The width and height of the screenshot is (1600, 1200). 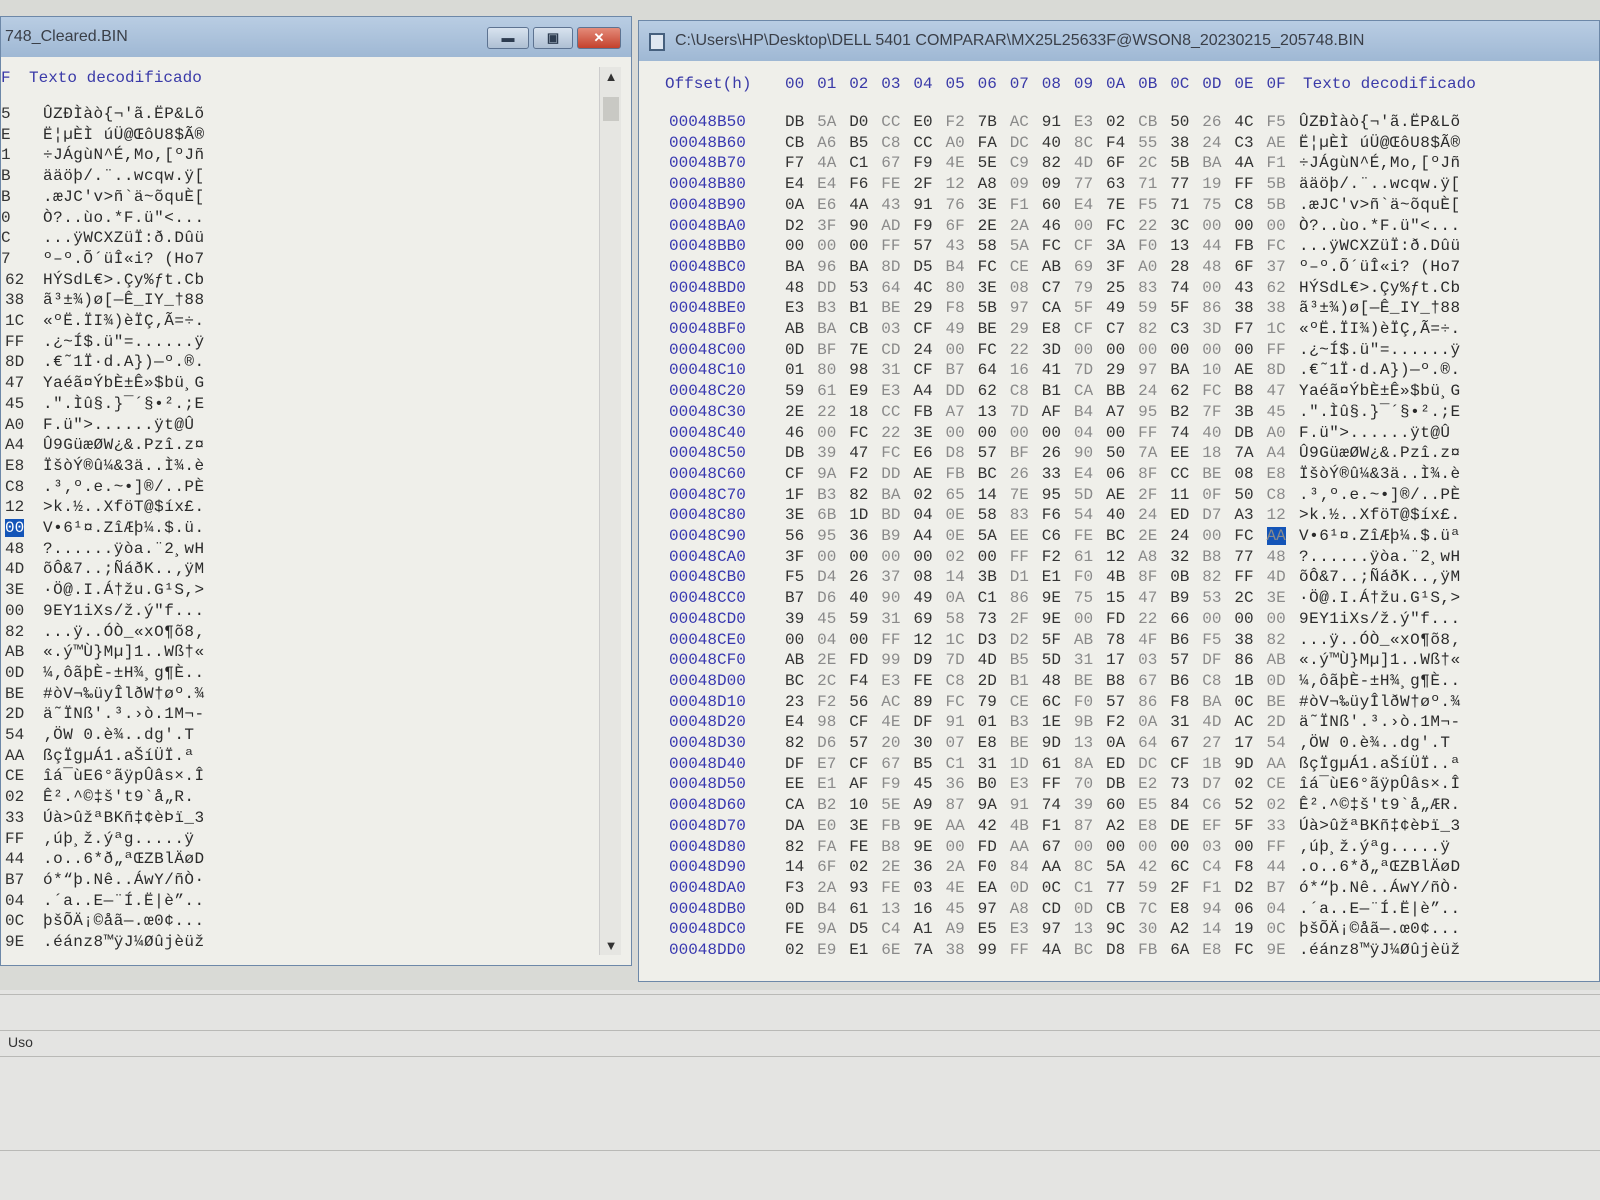 What do you see at coordinates (987, 722) in the screenshot?
I see `hex-byte: 01` at bounding box center [987, 722].